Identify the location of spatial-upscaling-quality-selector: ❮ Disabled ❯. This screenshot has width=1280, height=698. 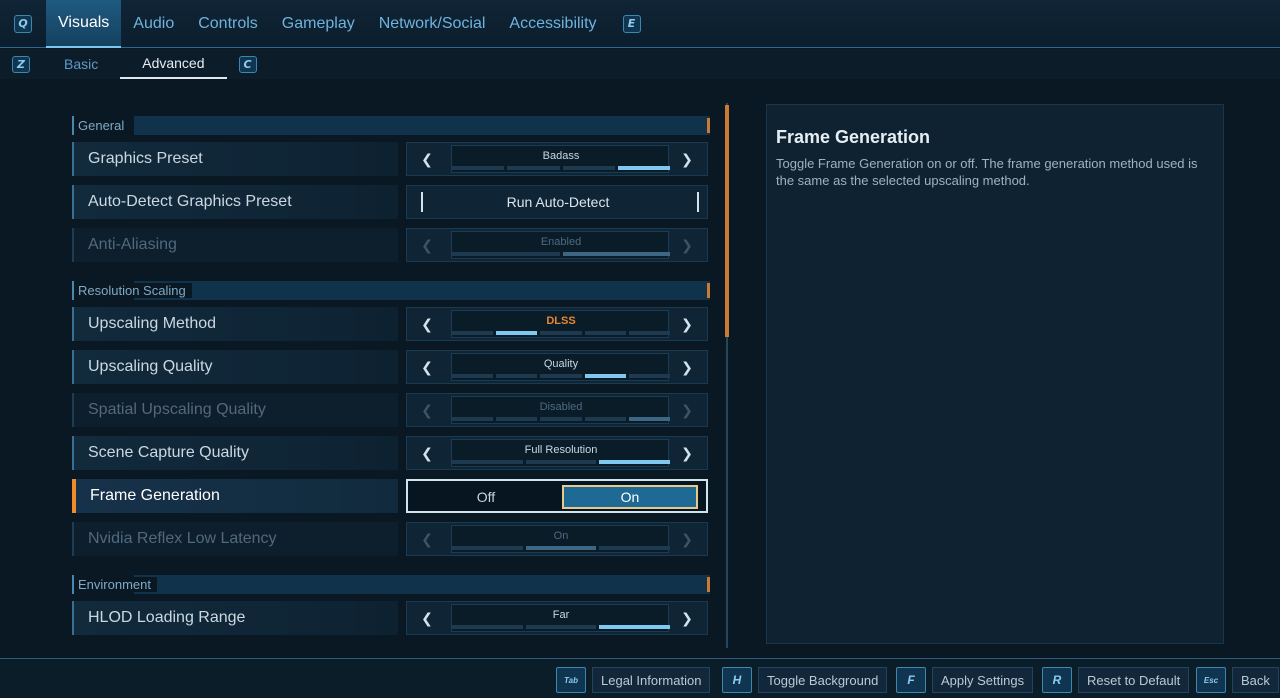
(557, 410).